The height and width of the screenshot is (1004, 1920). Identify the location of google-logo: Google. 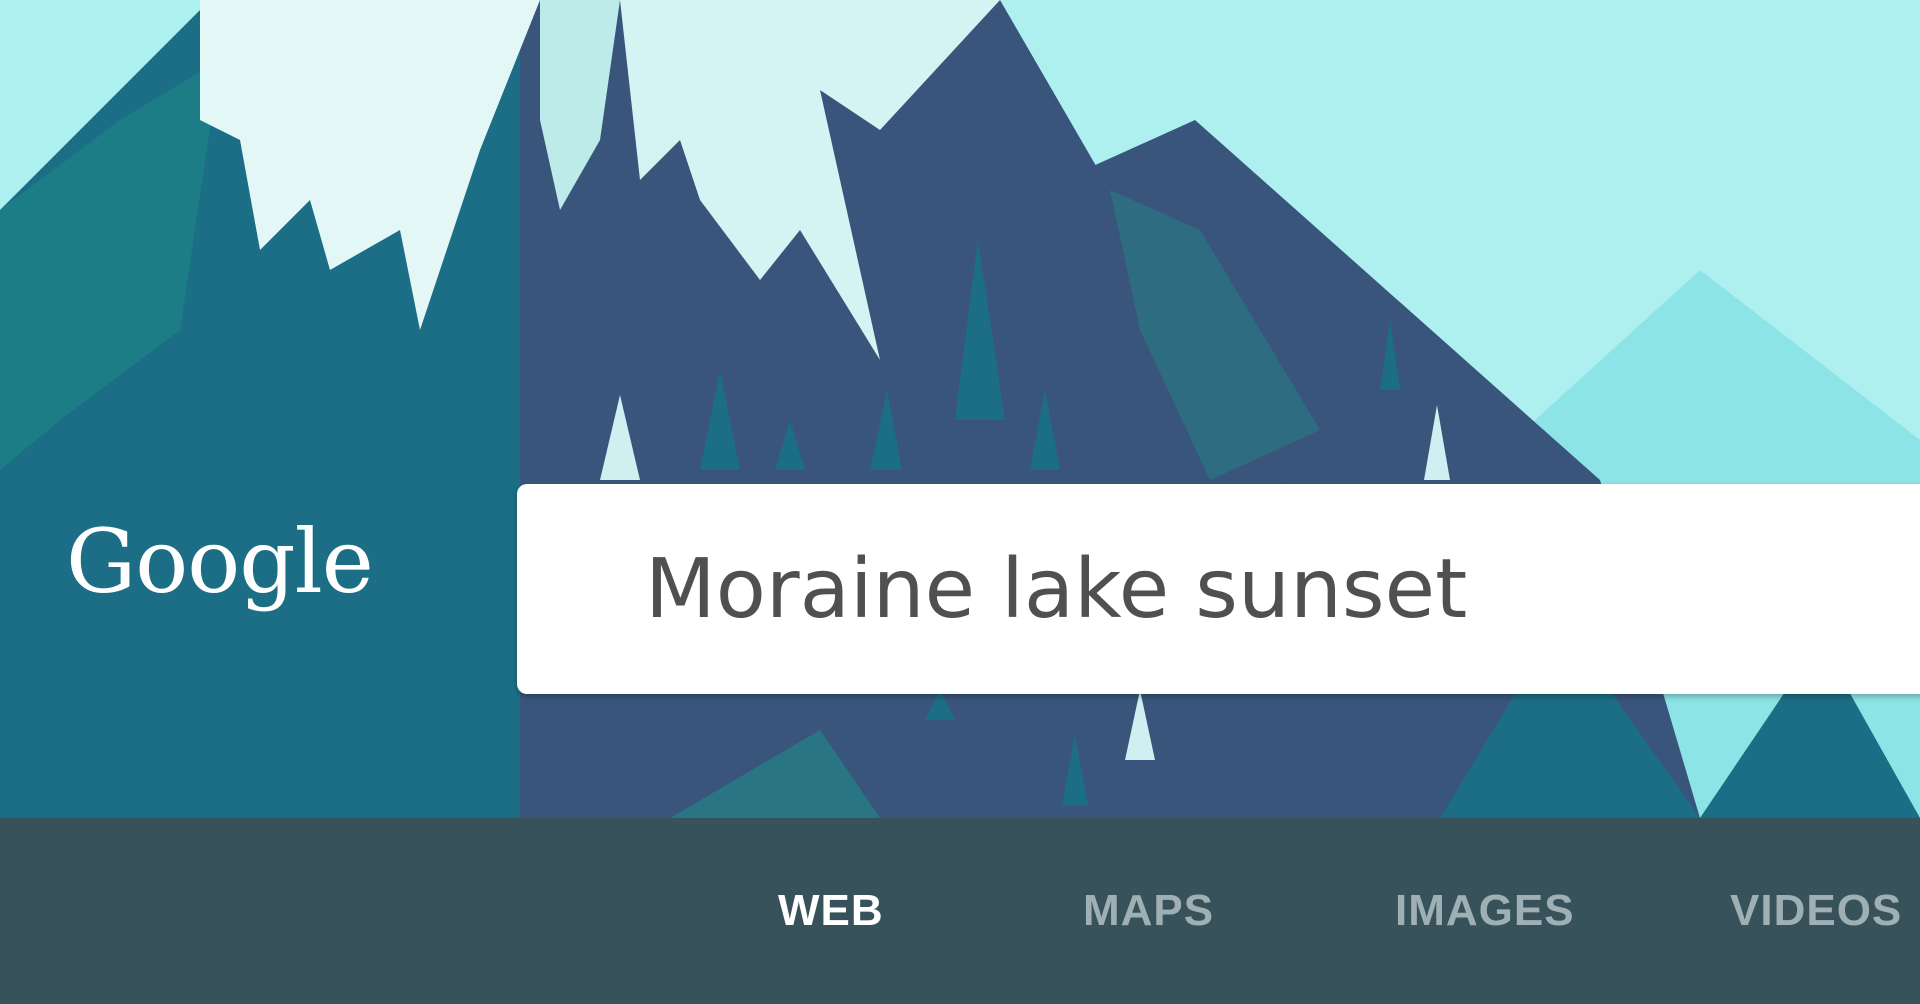
(220, 562).